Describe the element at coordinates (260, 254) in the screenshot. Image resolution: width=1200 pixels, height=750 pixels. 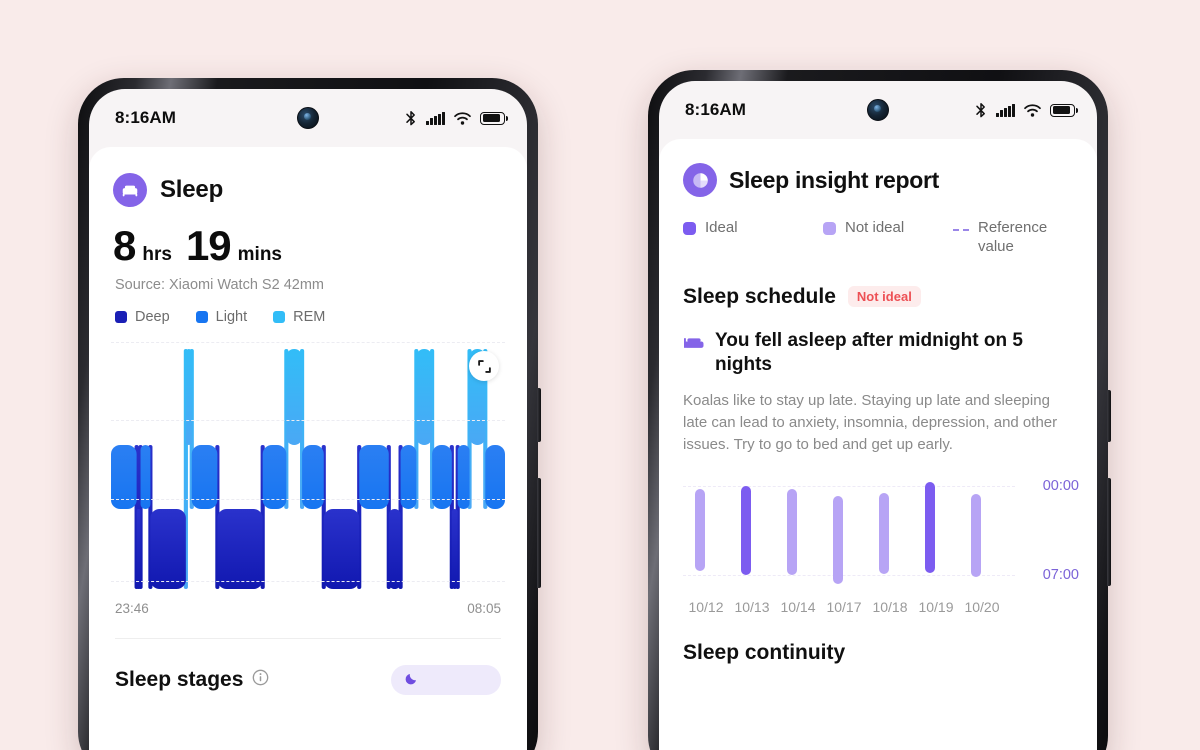
I see `duration-minutes-unit: mins` at that location.